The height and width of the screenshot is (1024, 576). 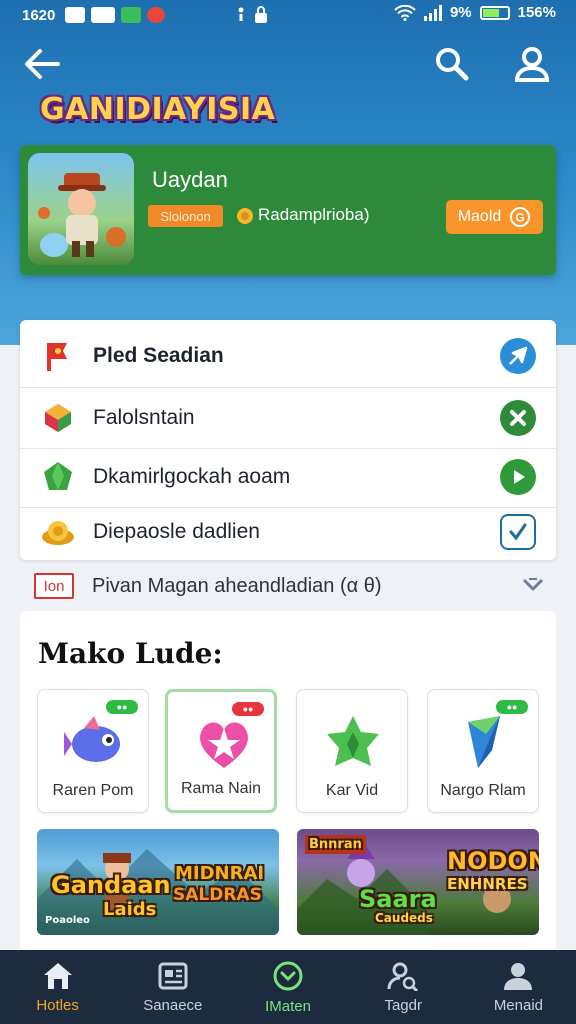 What do you see at coordinates (253, 15) in the screenshot?
I see `status-indicators` at bounding box center [253, 15].